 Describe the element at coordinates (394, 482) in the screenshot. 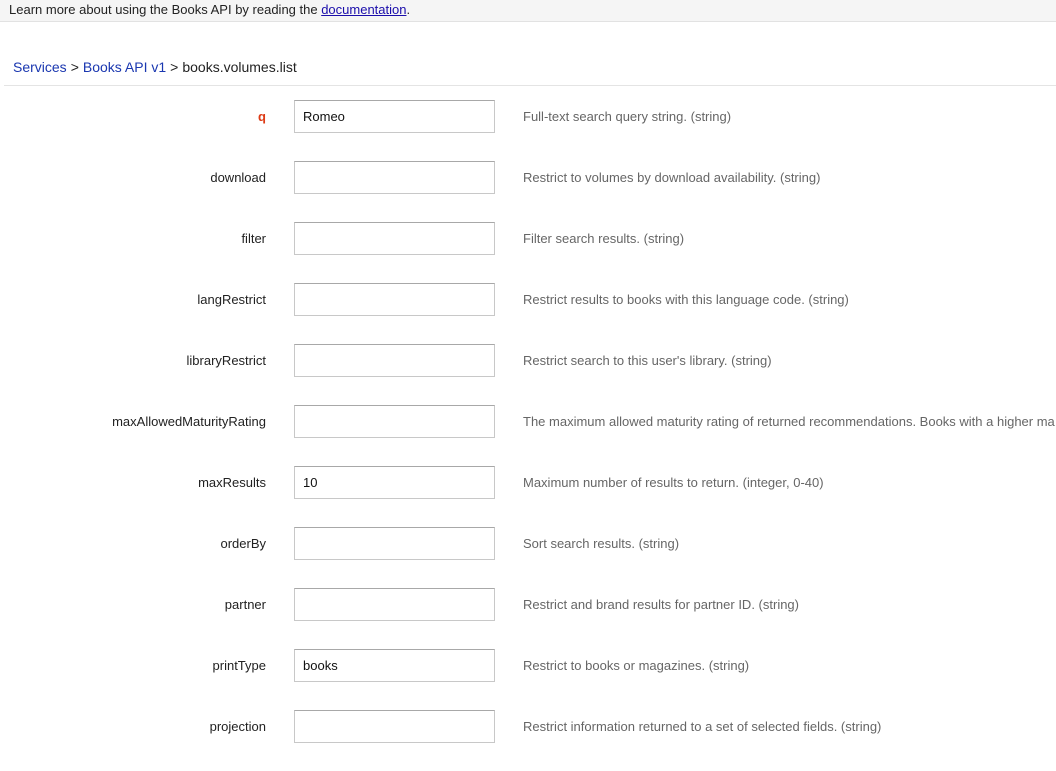

I see `param-input-maxresults` at that location.